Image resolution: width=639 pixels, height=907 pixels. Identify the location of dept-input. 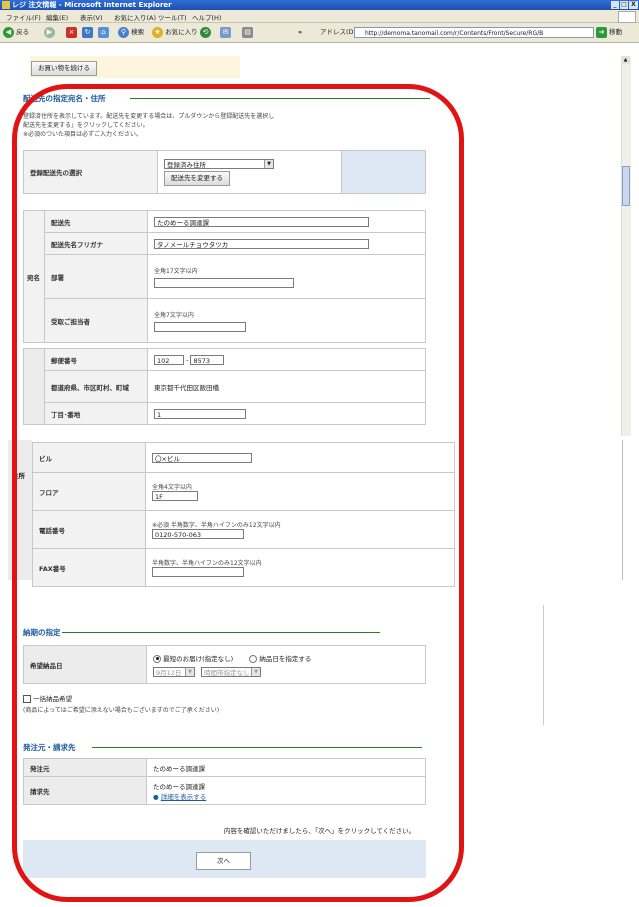
(224, 282).